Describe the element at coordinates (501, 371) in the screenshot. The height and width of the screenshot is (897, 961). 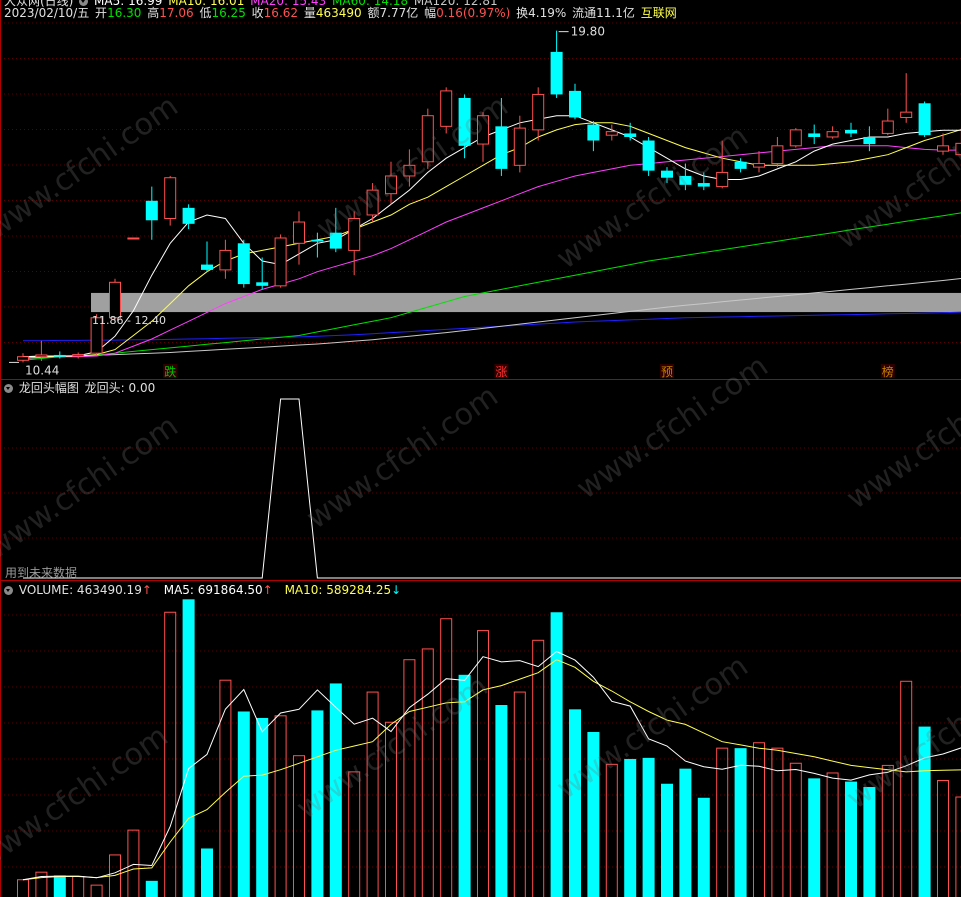
I see `marker-zhang: 涨` at that location.